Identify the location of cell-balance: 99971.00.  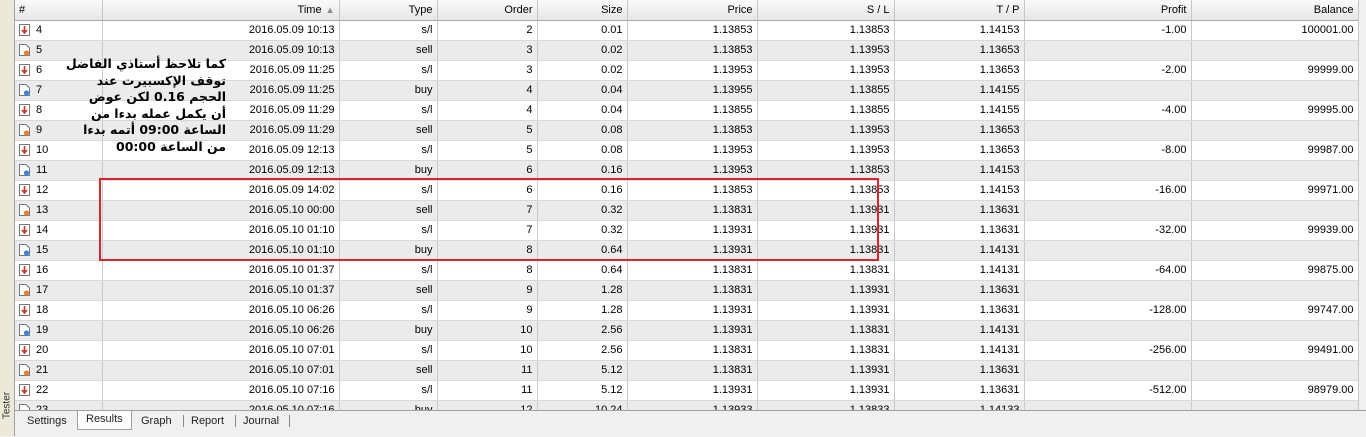
(1274, 190).